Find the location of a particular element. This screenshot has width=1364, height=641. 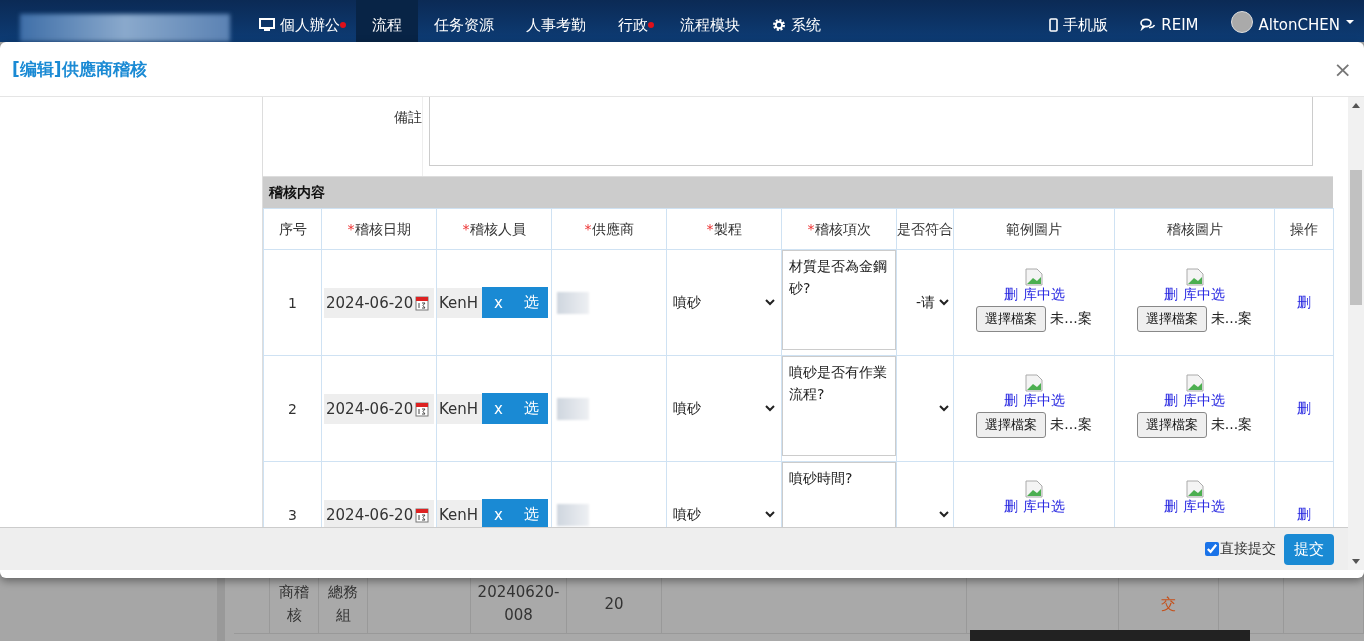

audit-item-field: 材質是否為金鋼砂? is located at coordinates (839, 300).